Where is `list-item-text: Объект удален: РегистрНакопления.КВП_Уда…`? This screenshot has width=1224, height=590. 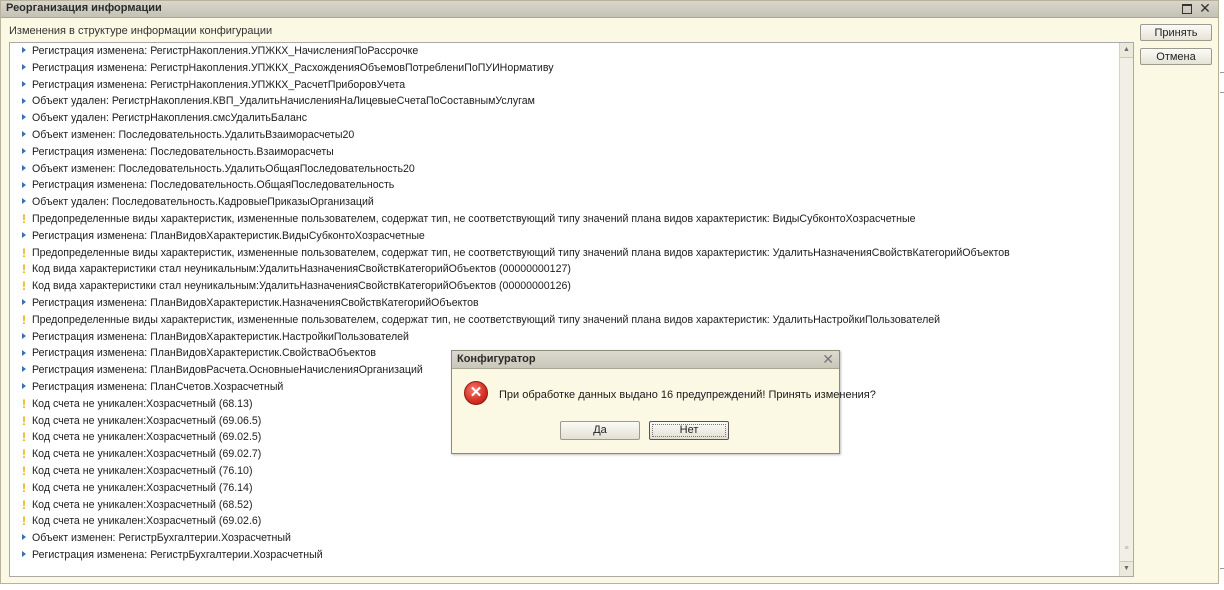
list-item-text: Объект удален: РегистрНакопления.КВП_Уда… is located at coordinates (283, 101).